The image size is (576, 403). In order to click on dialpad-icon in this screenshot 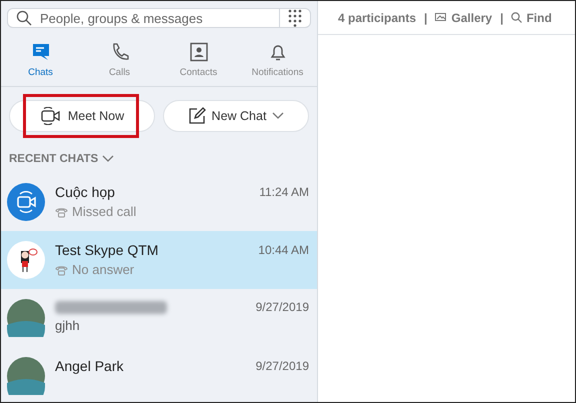, I will do `click(295, 18)`.